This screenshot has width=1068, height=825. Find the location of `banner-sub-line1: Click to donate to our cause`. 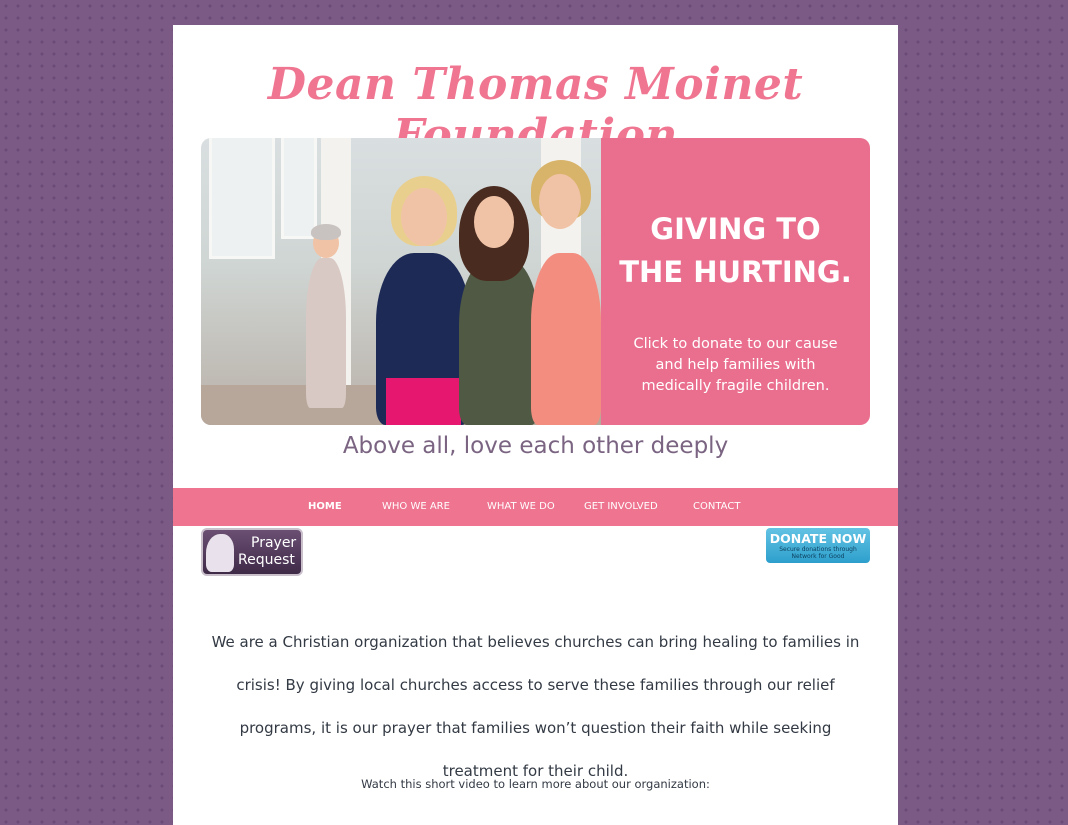

banner-sub-line1: Click to donate to our cause is located at coordinates (735, 344).